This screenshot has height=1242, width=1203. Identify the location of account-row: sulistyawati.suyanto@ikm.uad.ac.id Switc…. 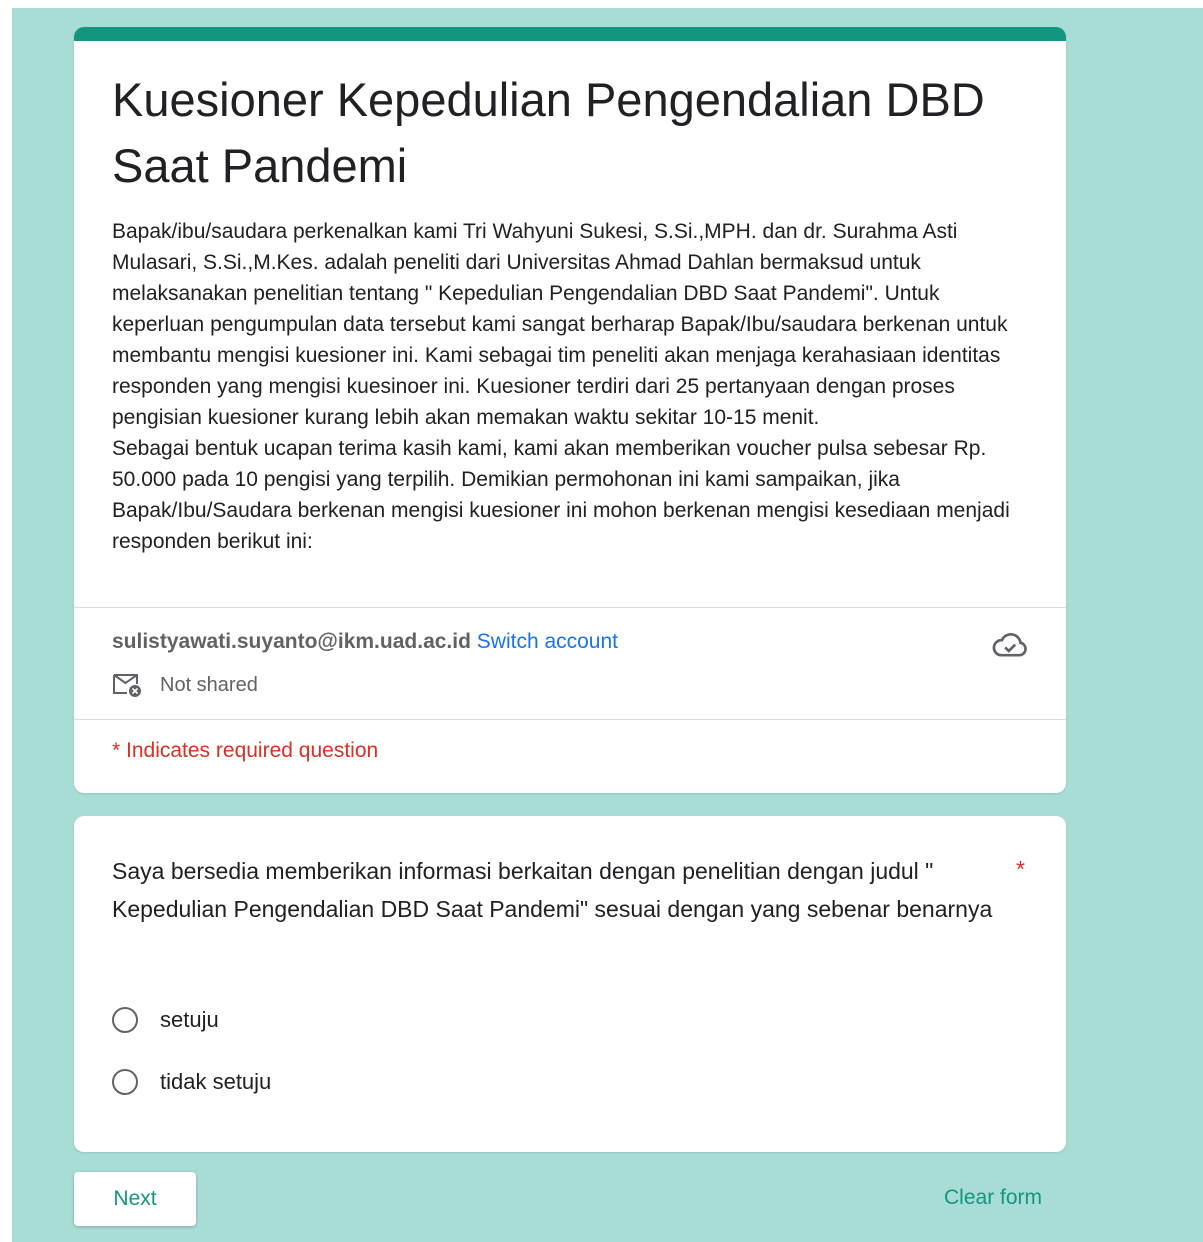
(365, 642).